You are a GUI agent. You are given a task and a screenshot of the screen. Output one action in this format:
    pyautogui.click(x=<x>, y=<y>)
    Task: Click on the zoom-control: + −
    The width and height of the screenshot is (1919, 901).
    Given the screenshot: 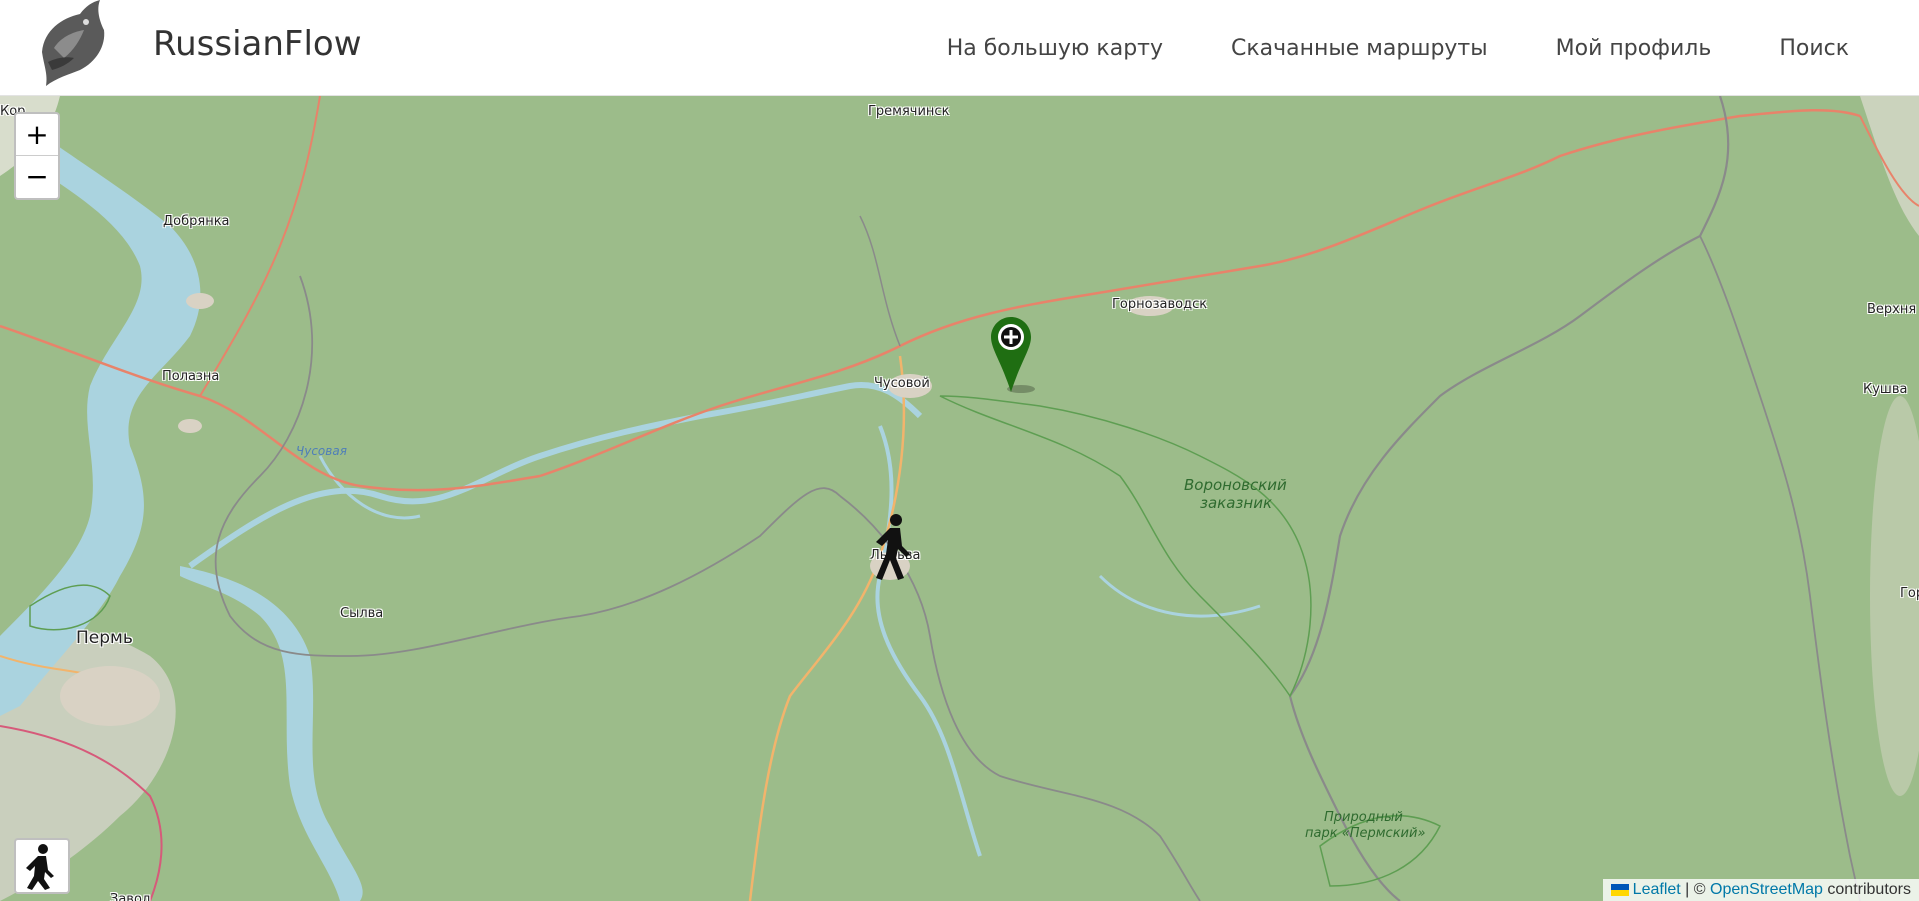 What is the action you would take?
    pyautogui.click(x=37, y=156)
    